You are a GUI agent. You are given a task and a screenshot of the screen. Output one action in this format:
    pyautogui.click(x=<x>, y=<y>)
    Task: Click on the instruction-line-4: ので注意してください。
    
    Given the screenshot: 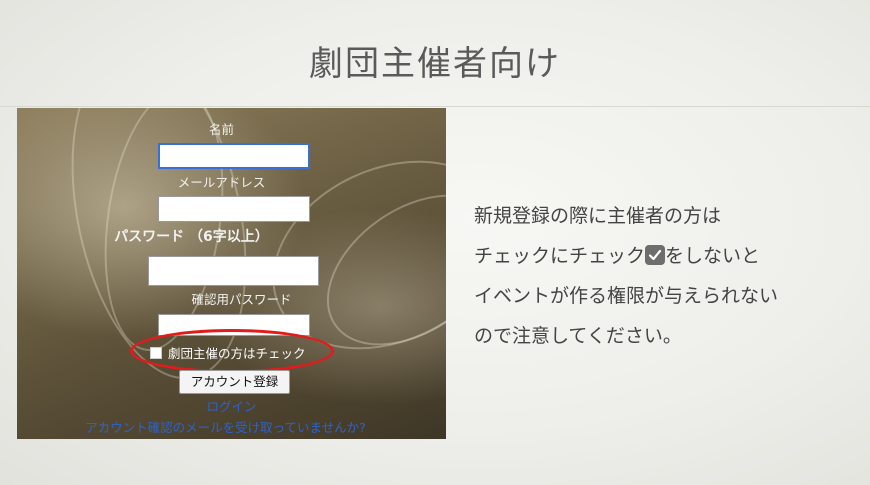 What is the action you would take?
    pyautogui.click(x=578, y=336)
    